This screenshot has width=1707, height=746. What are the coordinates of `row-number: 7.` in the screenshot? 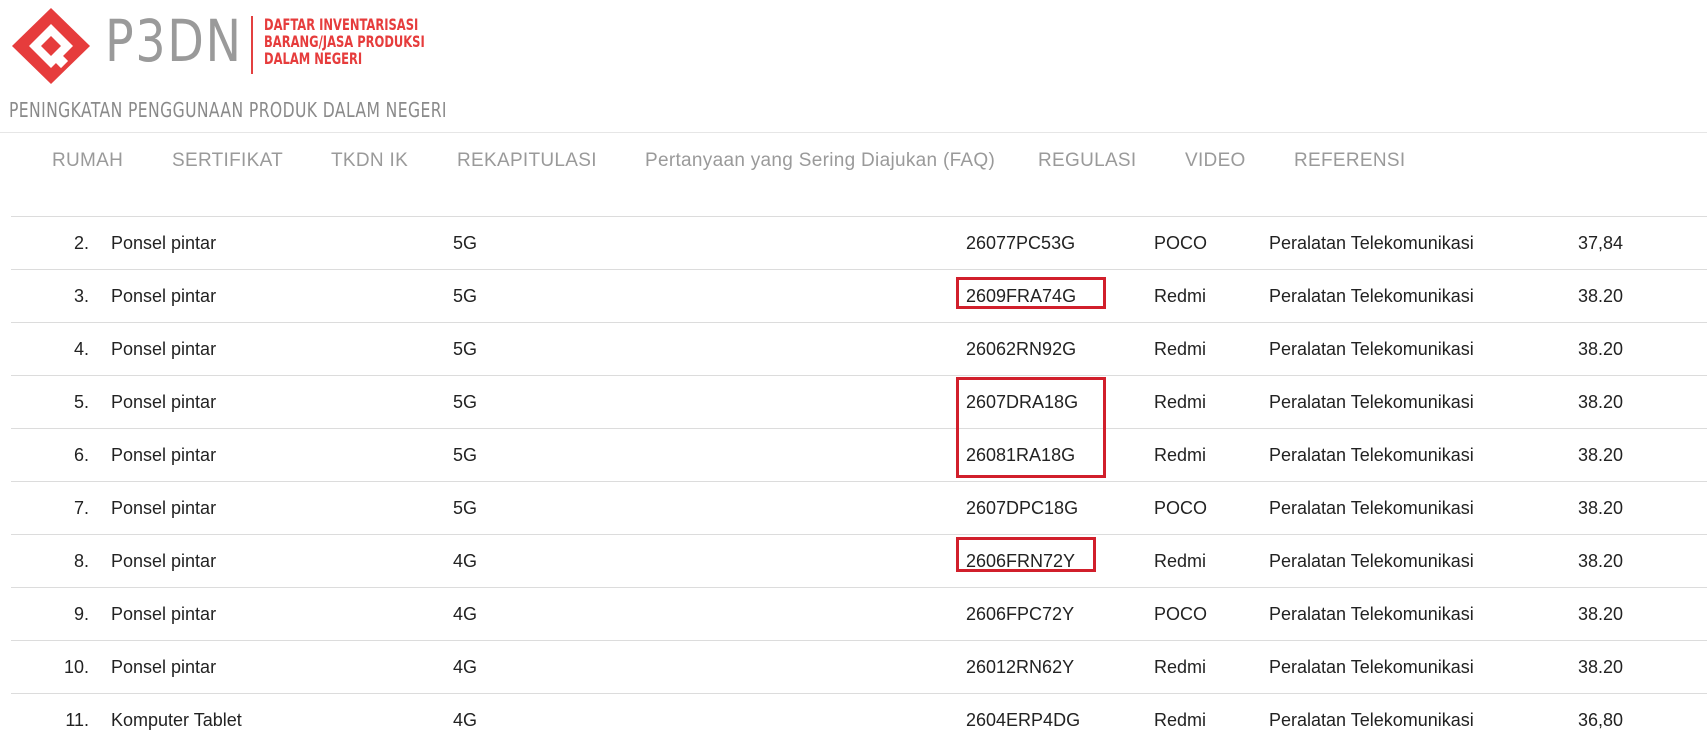 It's located at (81, 508).